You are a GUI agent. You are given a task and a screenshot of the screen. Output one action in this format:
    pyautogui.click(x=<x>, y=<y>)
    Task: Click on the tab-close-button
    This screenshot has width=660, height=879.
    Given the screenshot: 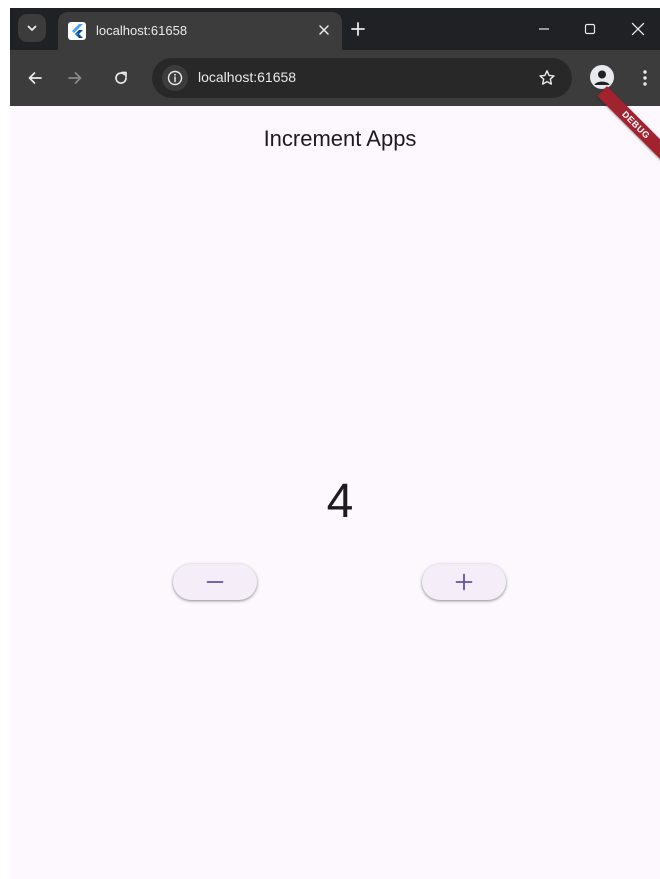 What is the action you would take?
    pyautogui.click(x=324, y=30)
    